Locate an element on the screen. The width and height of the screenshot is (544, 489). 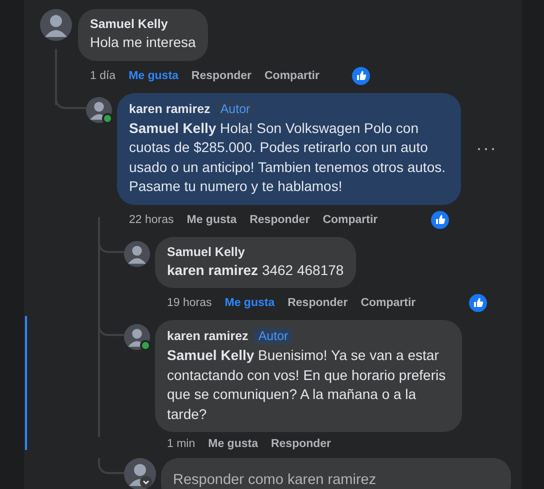
comment-time: 22 horas is located at coordinates (151, 220).